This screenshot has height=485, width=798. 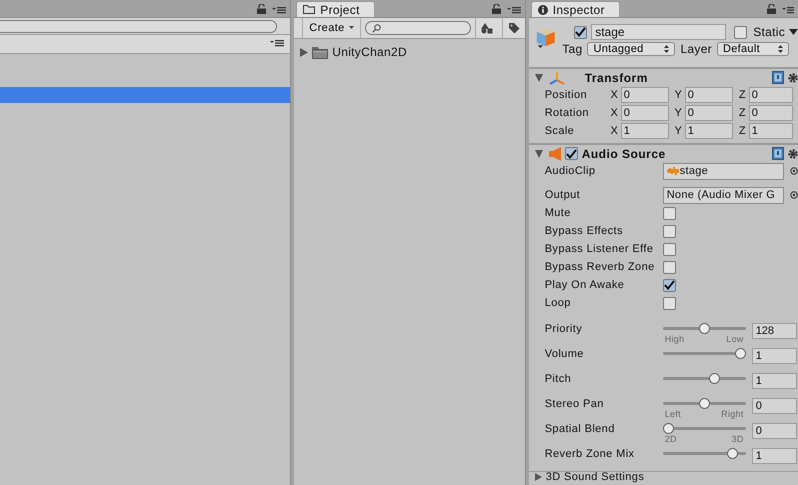 What do you see at coordinates (331, 28) in the screenshot?
I see `create-dropdown: Create` at bounding box center [331, 28].